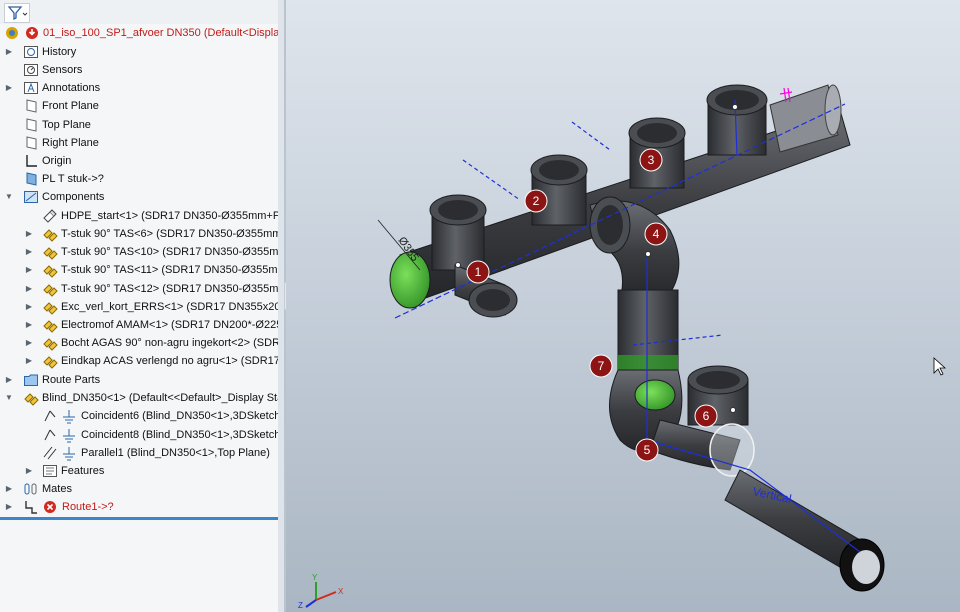  Describe the element at coordinates (50, 453) in the screenshot. I see `parallel-relation-icon` at that location.